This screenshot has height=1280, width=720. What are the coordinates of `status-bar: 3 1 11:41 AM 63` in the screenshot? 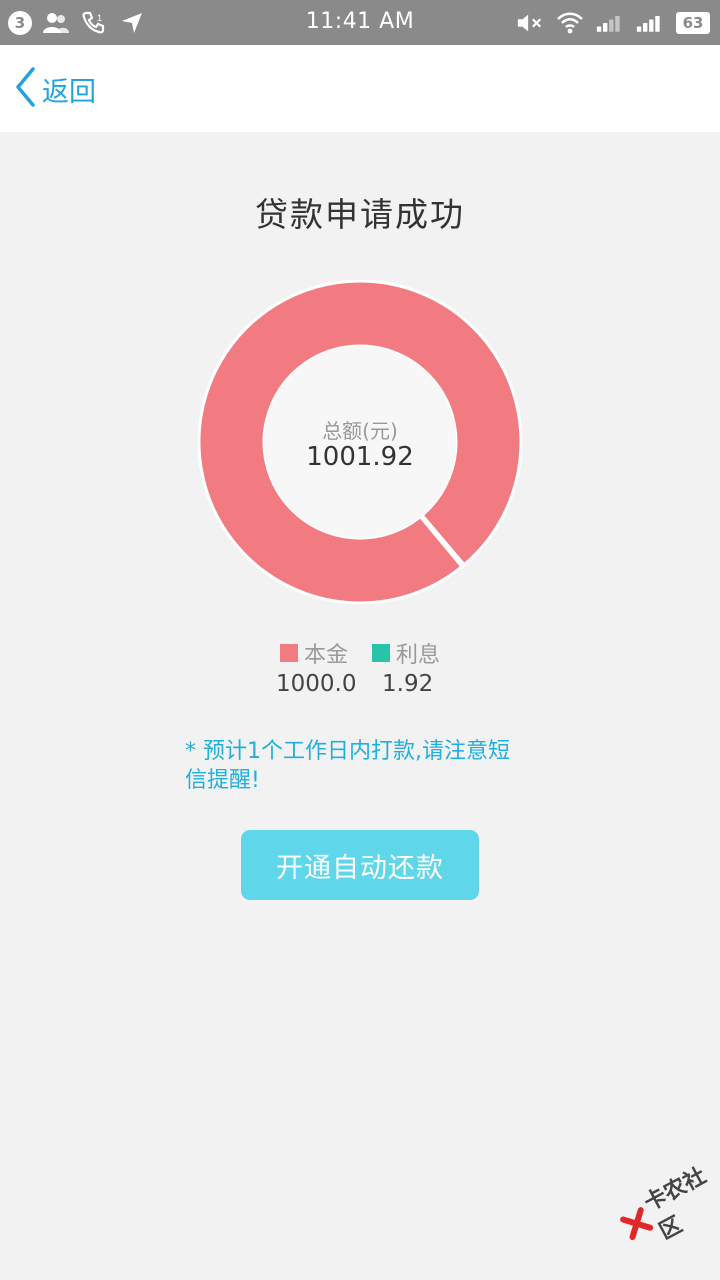 It's located at (360, 22).